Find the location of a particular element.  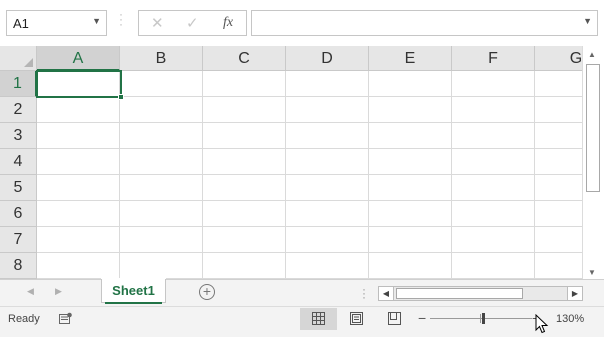

status-text: Ready is located at coordinates (24, 319).